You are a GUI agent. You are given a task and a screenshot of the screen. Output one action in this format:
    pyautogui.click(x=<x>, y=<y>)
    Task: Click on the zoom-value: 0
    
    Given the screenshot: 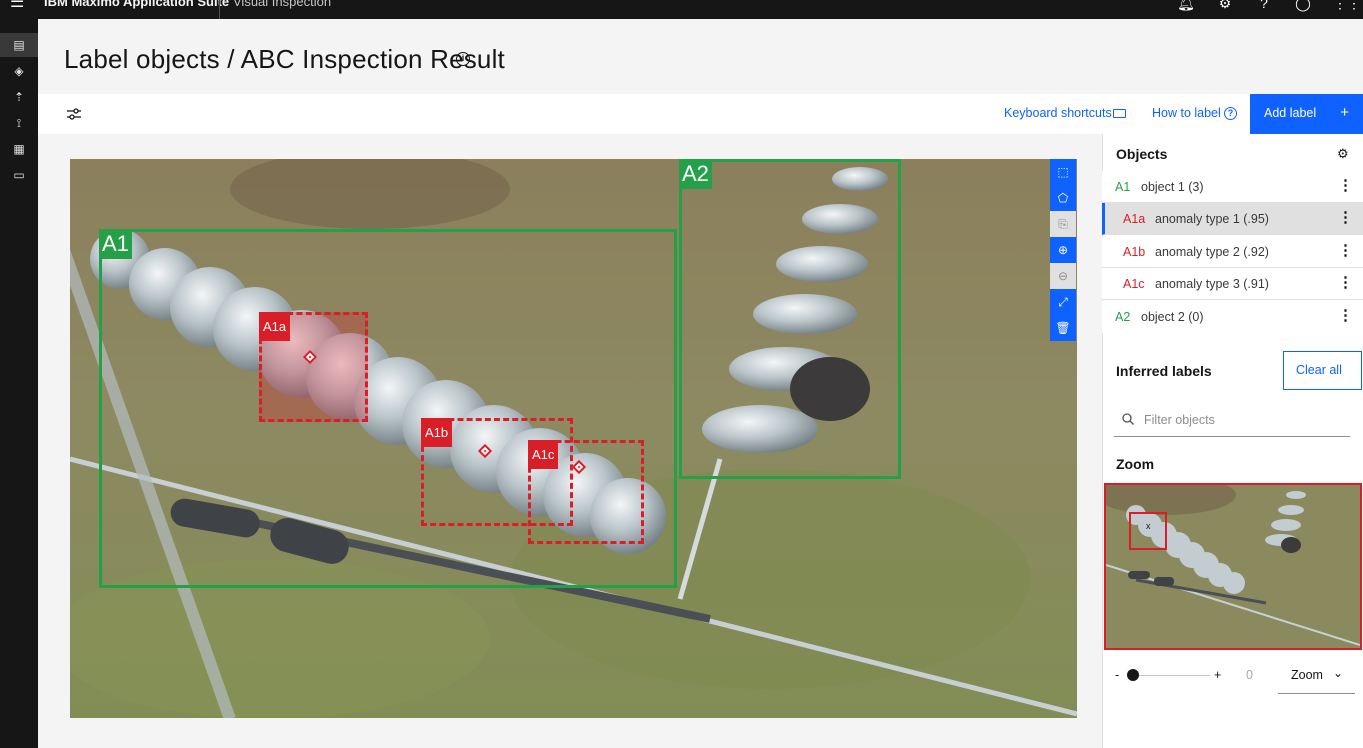 What is the action you would take?
    pyautogui.click(x=1249, y=675)
    